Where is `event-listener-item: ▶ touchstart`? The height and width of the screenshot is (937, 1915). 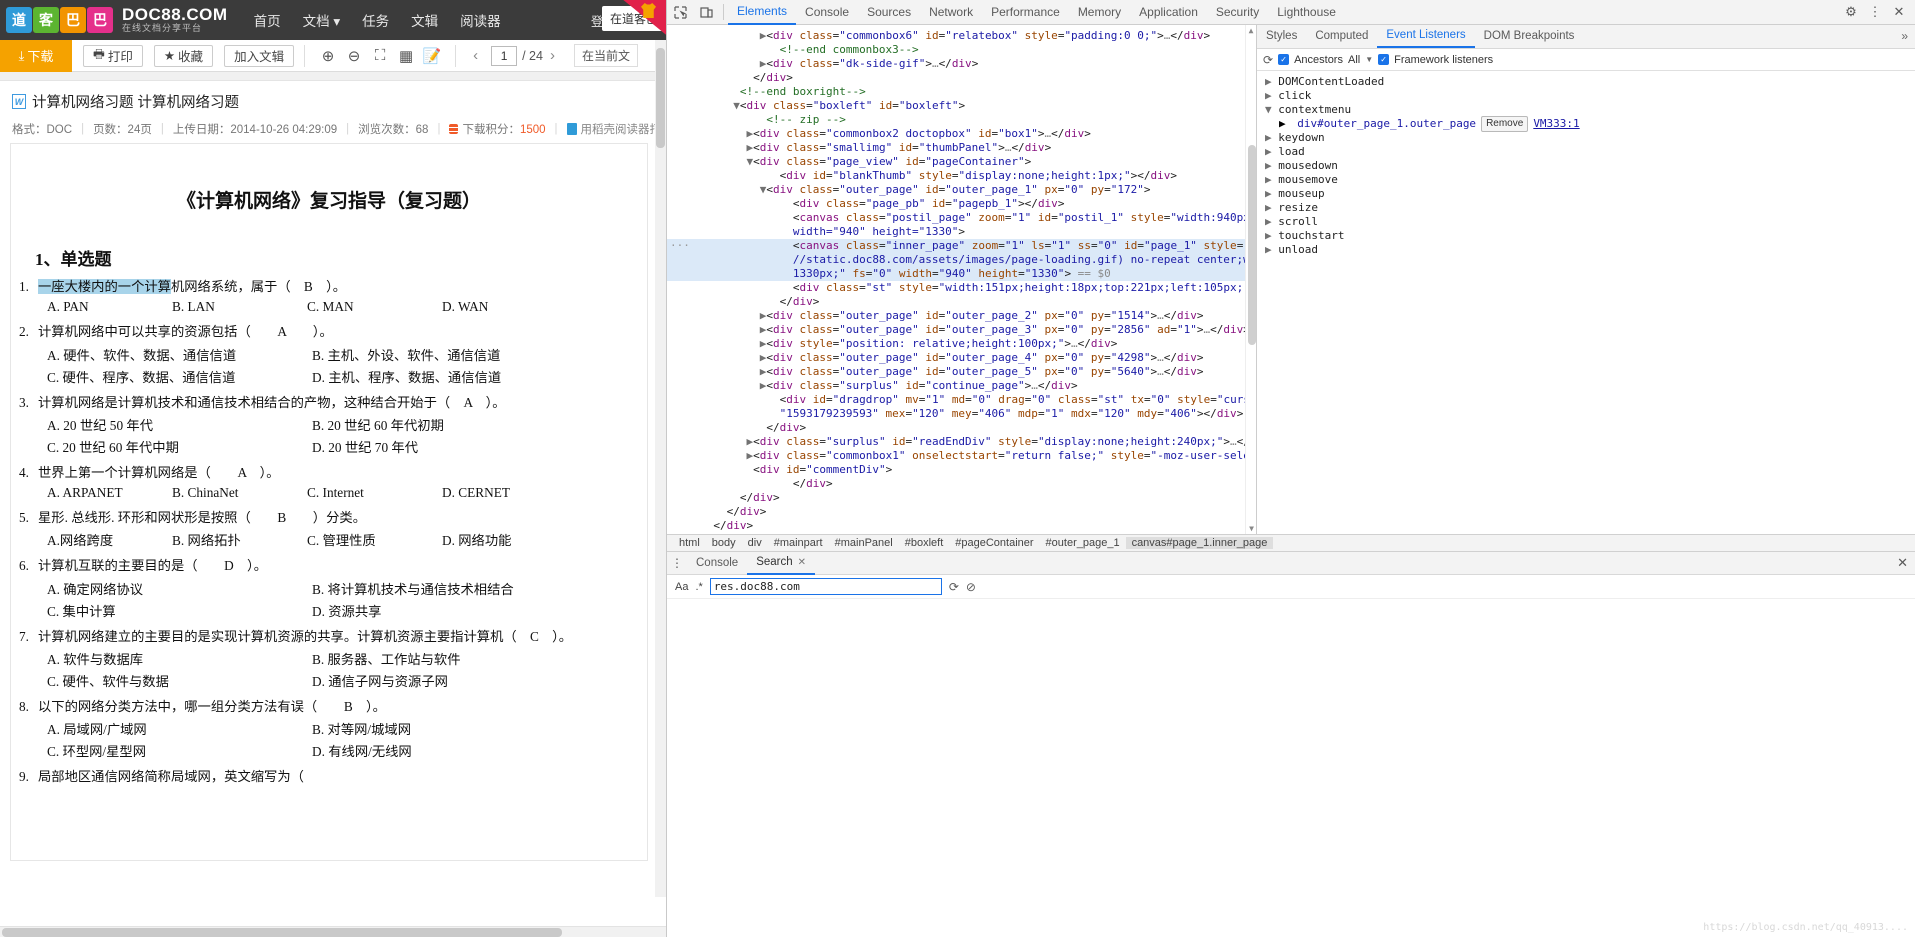
event-listener-item: ▶ touchstart is located at coordinates (1586, 236).